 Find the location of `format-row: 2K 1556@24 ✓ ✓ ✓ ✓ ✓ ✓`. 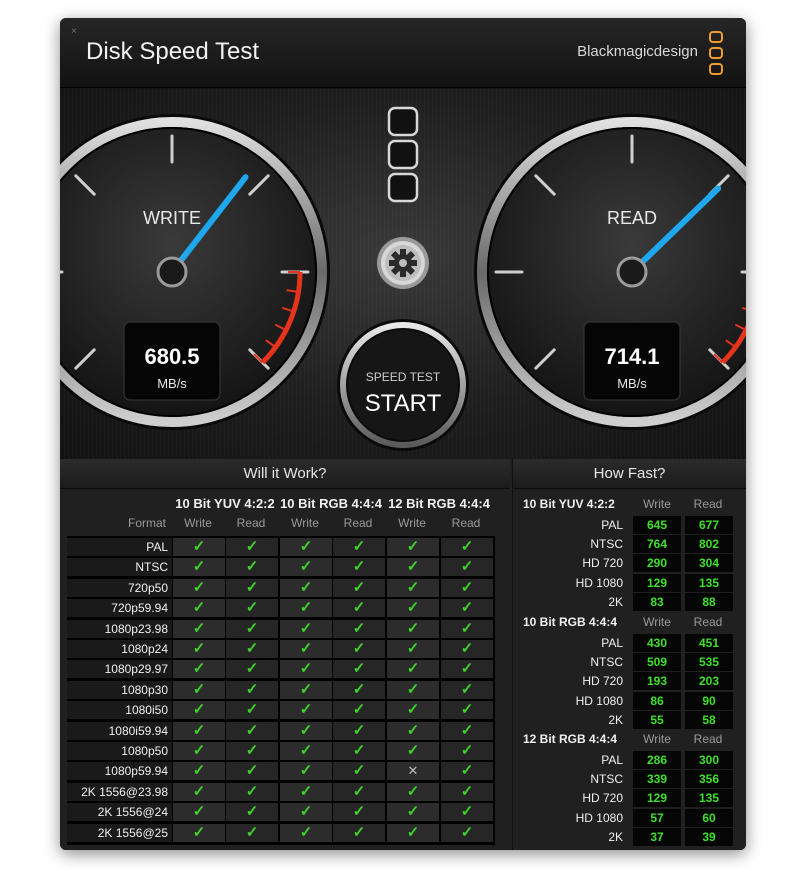

format-row: 2K 1556@24 ✓ ✓ ✓ ✓ ✓ ✓ is located at coordinates (281, 812).